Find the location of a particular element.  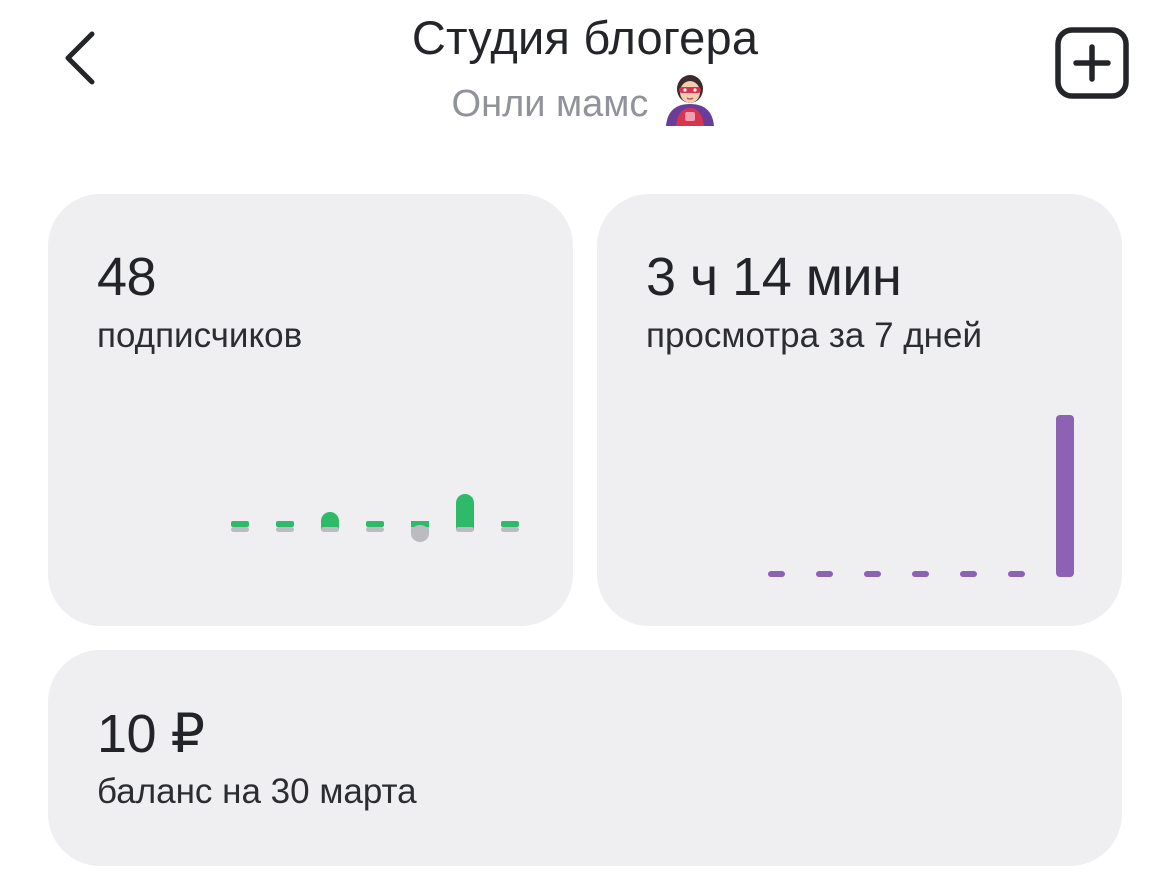

balance-amount: 10 ₽ is located at coordinates (151, 734).